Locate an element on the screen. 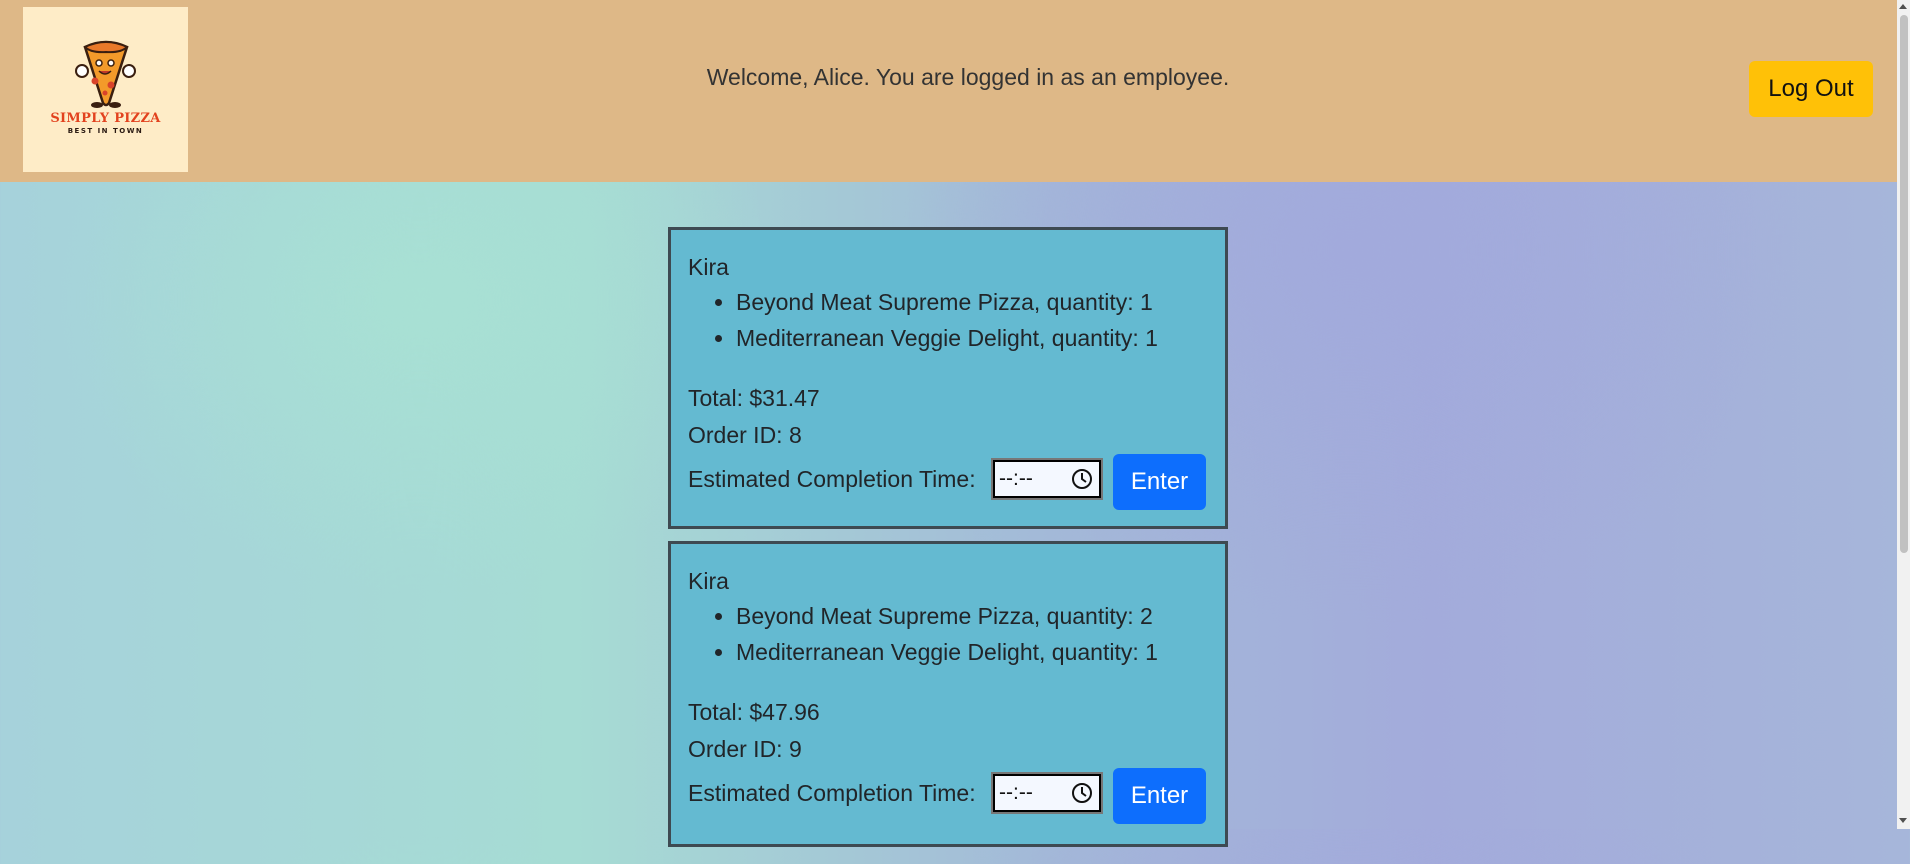  scrollbar-thumb is located at coordinates (1904, 284).